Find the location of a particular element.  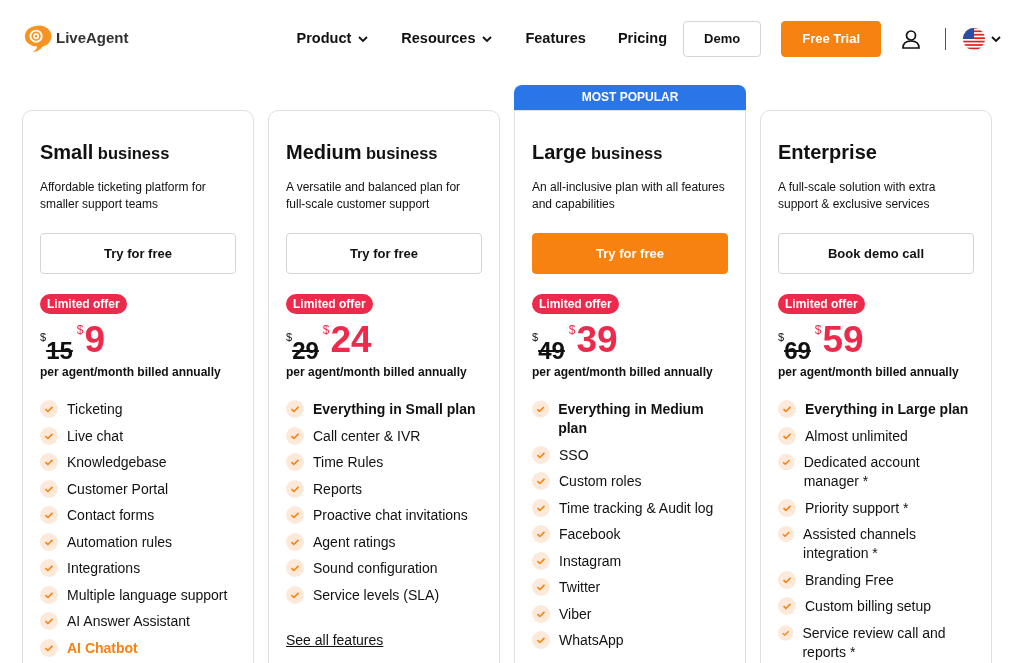

plan-description: A versatile and balanced plan for full-scale customer support is located at coordinates (374, 196).